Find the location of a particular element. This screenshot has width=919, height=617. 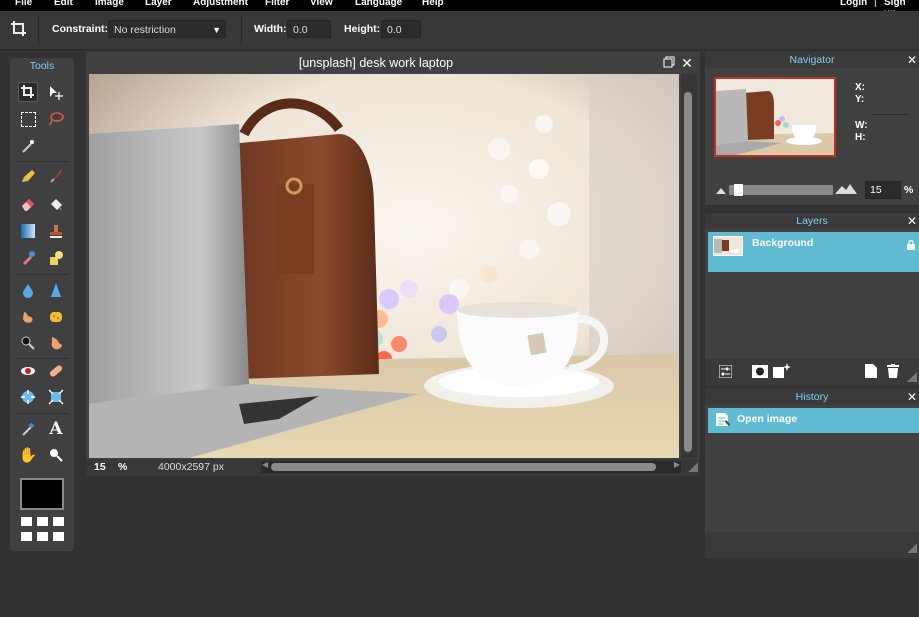

foreground-color-swatch is located at coordinates (42, 494).